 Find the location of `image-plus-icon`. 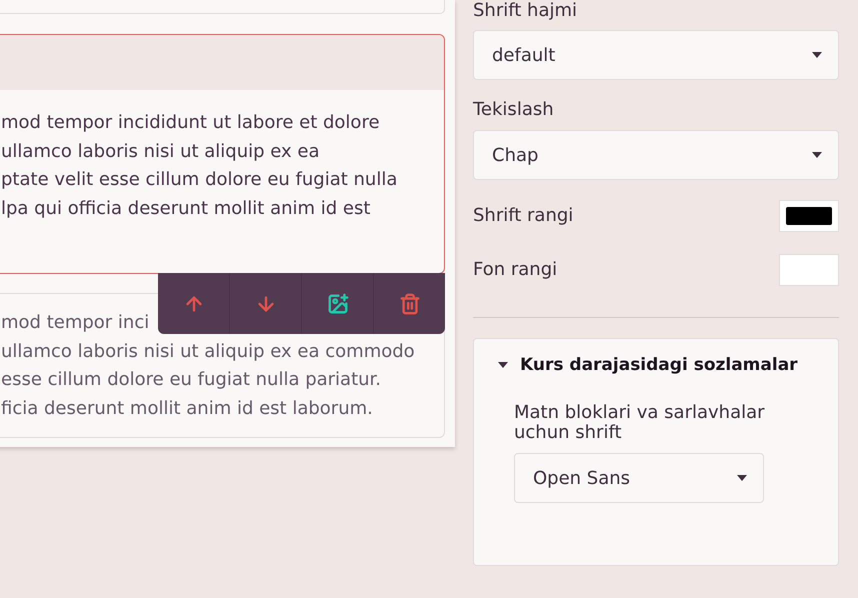

image-plus-icon is located at coordinates (337, 303).